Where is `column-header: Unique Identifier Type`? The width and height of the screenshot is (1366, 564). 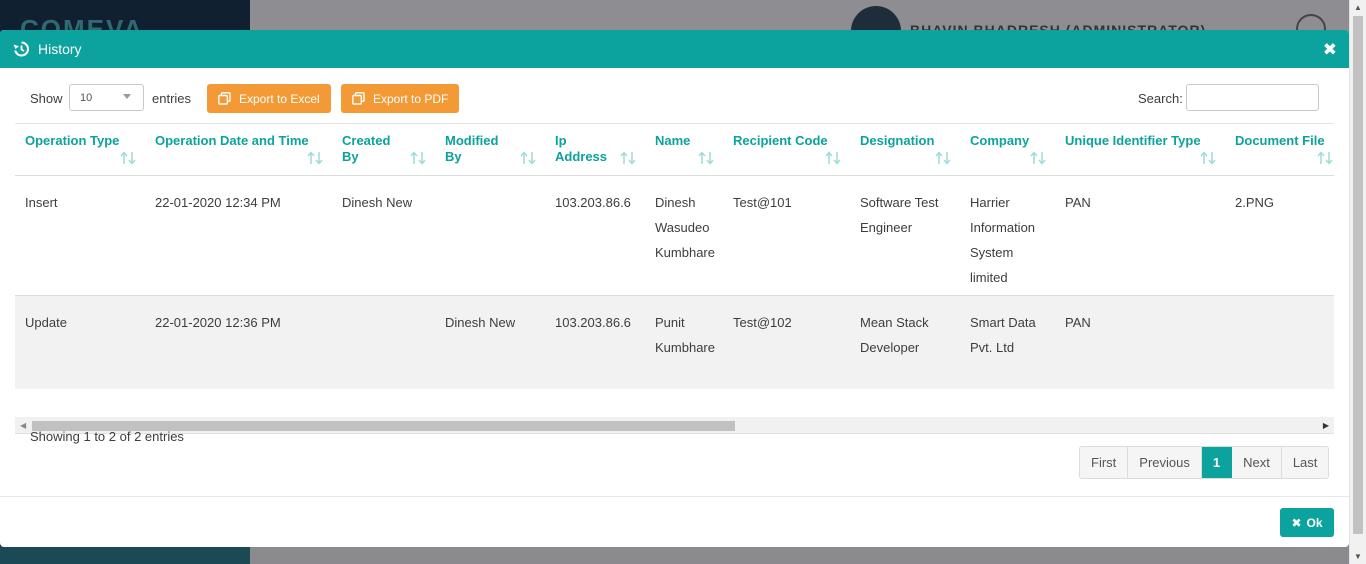
column-header: Unique Identifier Type is located at coordinates (1140, 150).